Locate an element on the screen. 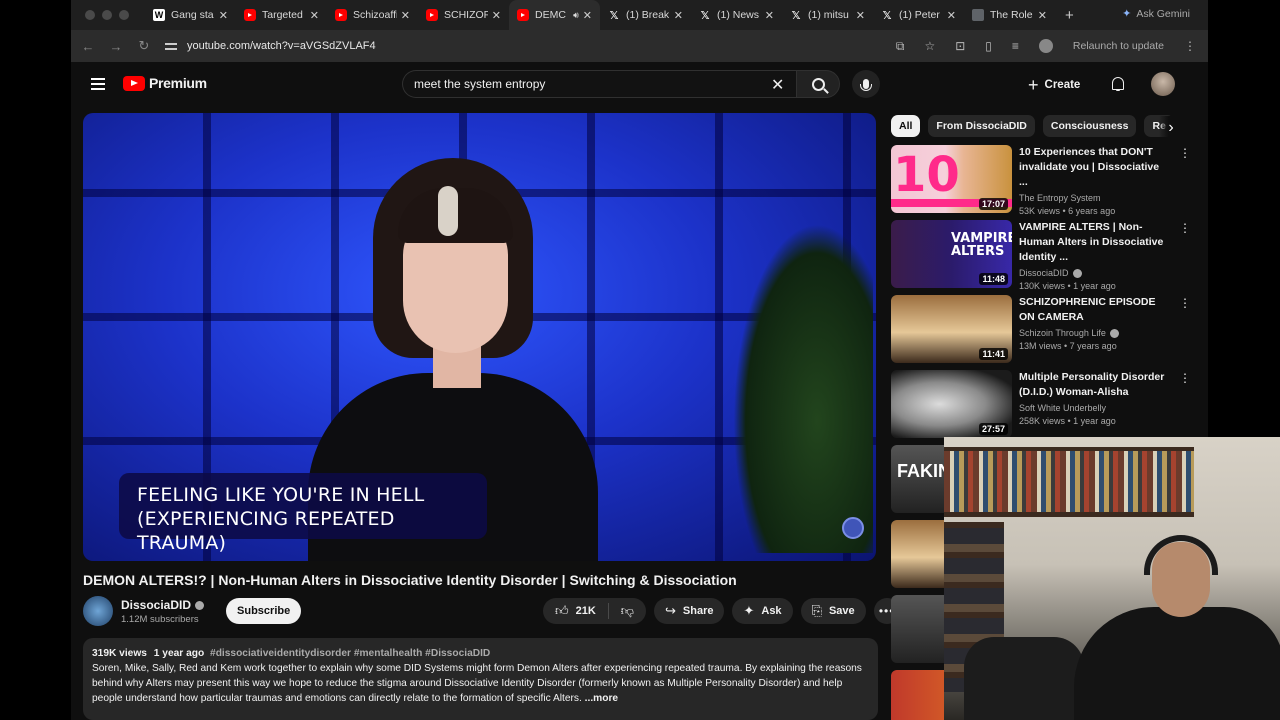  plant-decor is located at coordinates (803, 388).